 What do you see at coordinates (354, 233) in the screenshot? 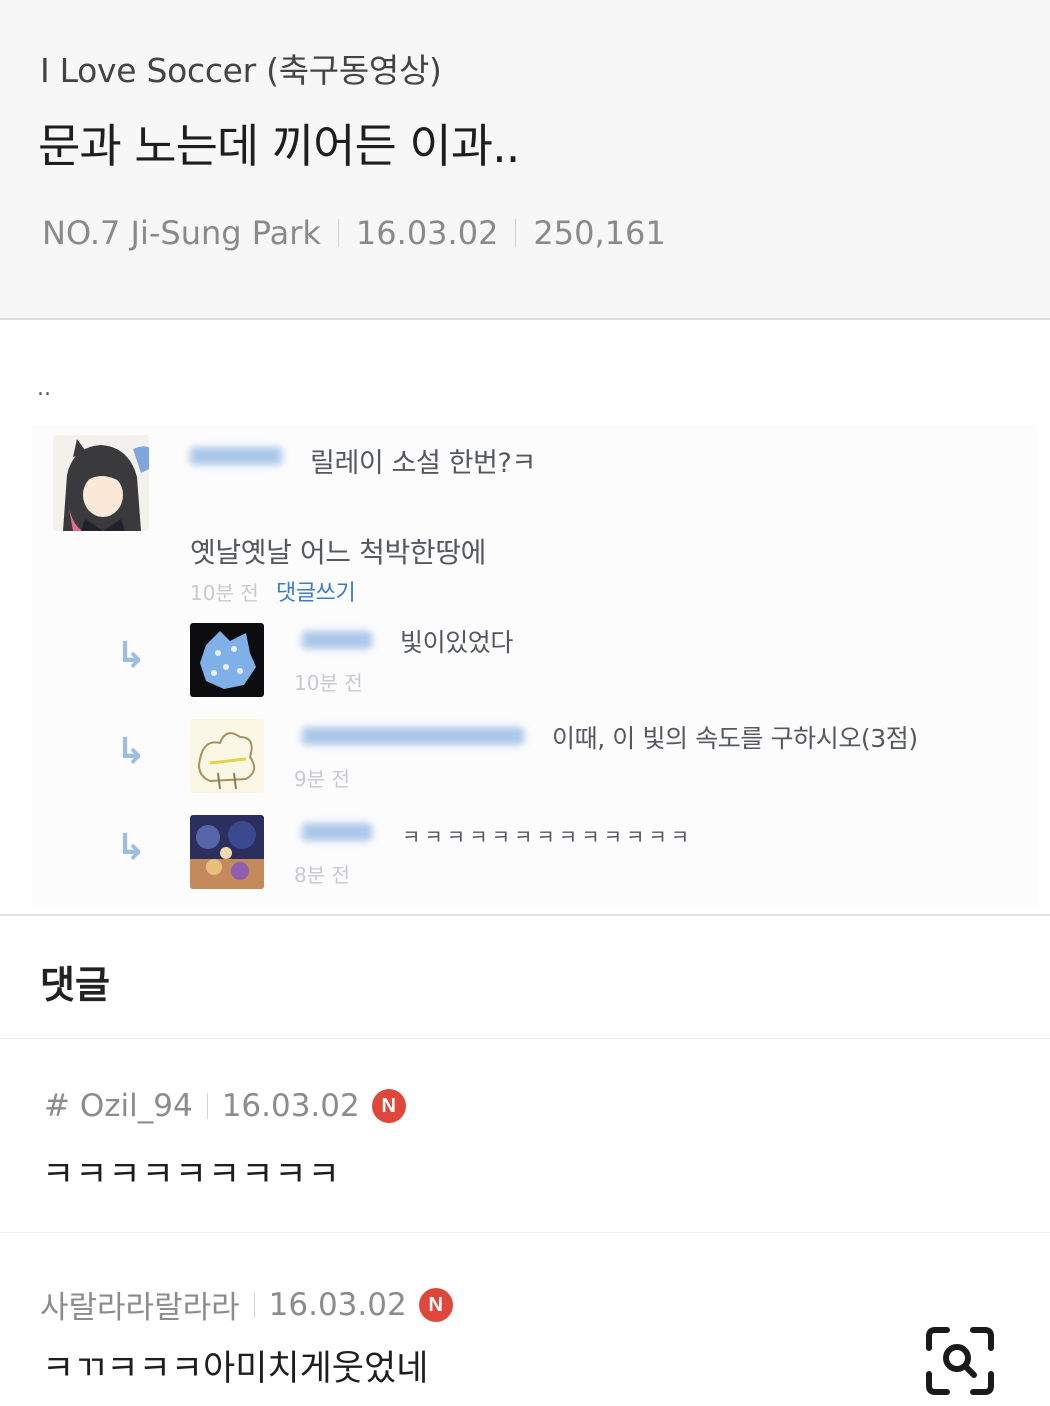
I see `post-meta: NO.7 Ji-Sung Park 16.03.02 250,161` at bounding box center [354, 233].